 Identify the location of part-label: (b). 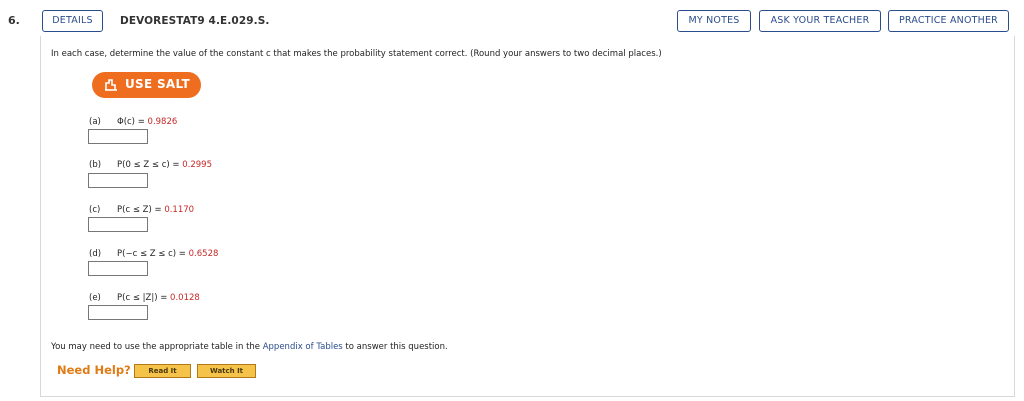
(95, 165).